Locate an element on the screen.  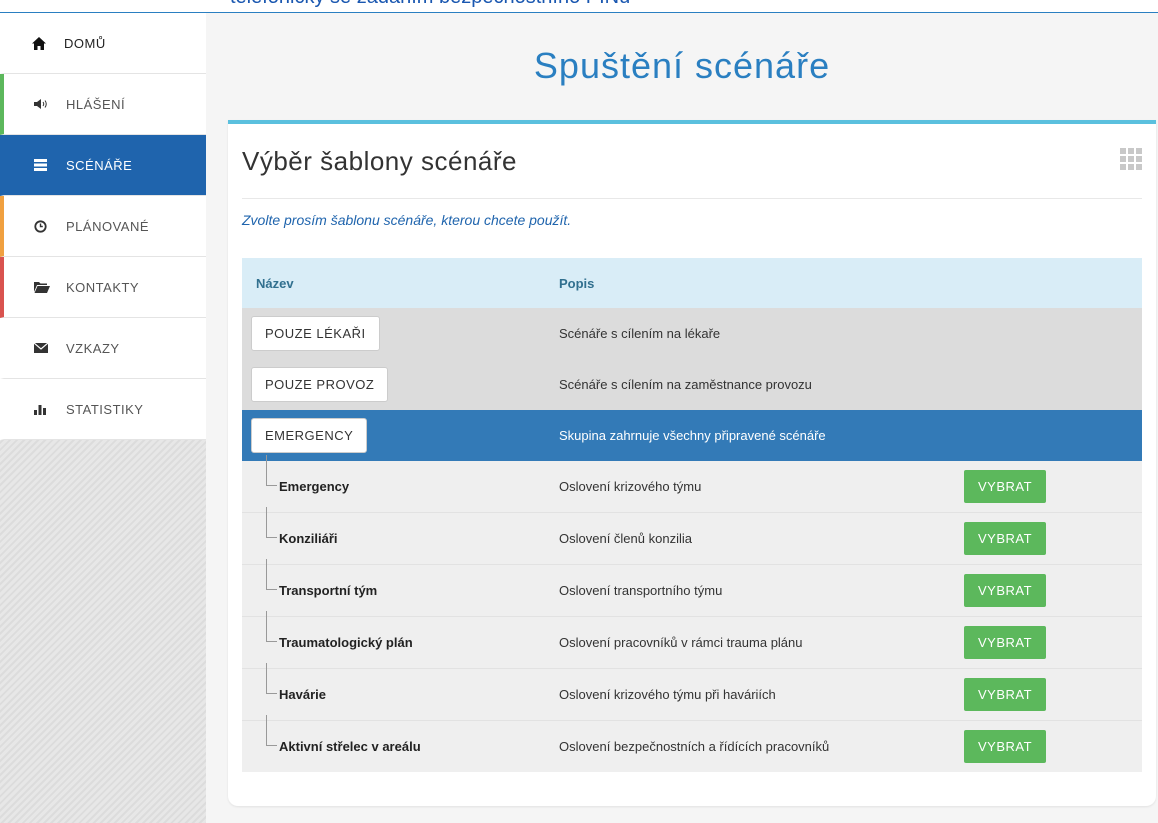
sidebar-item-home: DOMŮ is located at coordinates (103, 43).